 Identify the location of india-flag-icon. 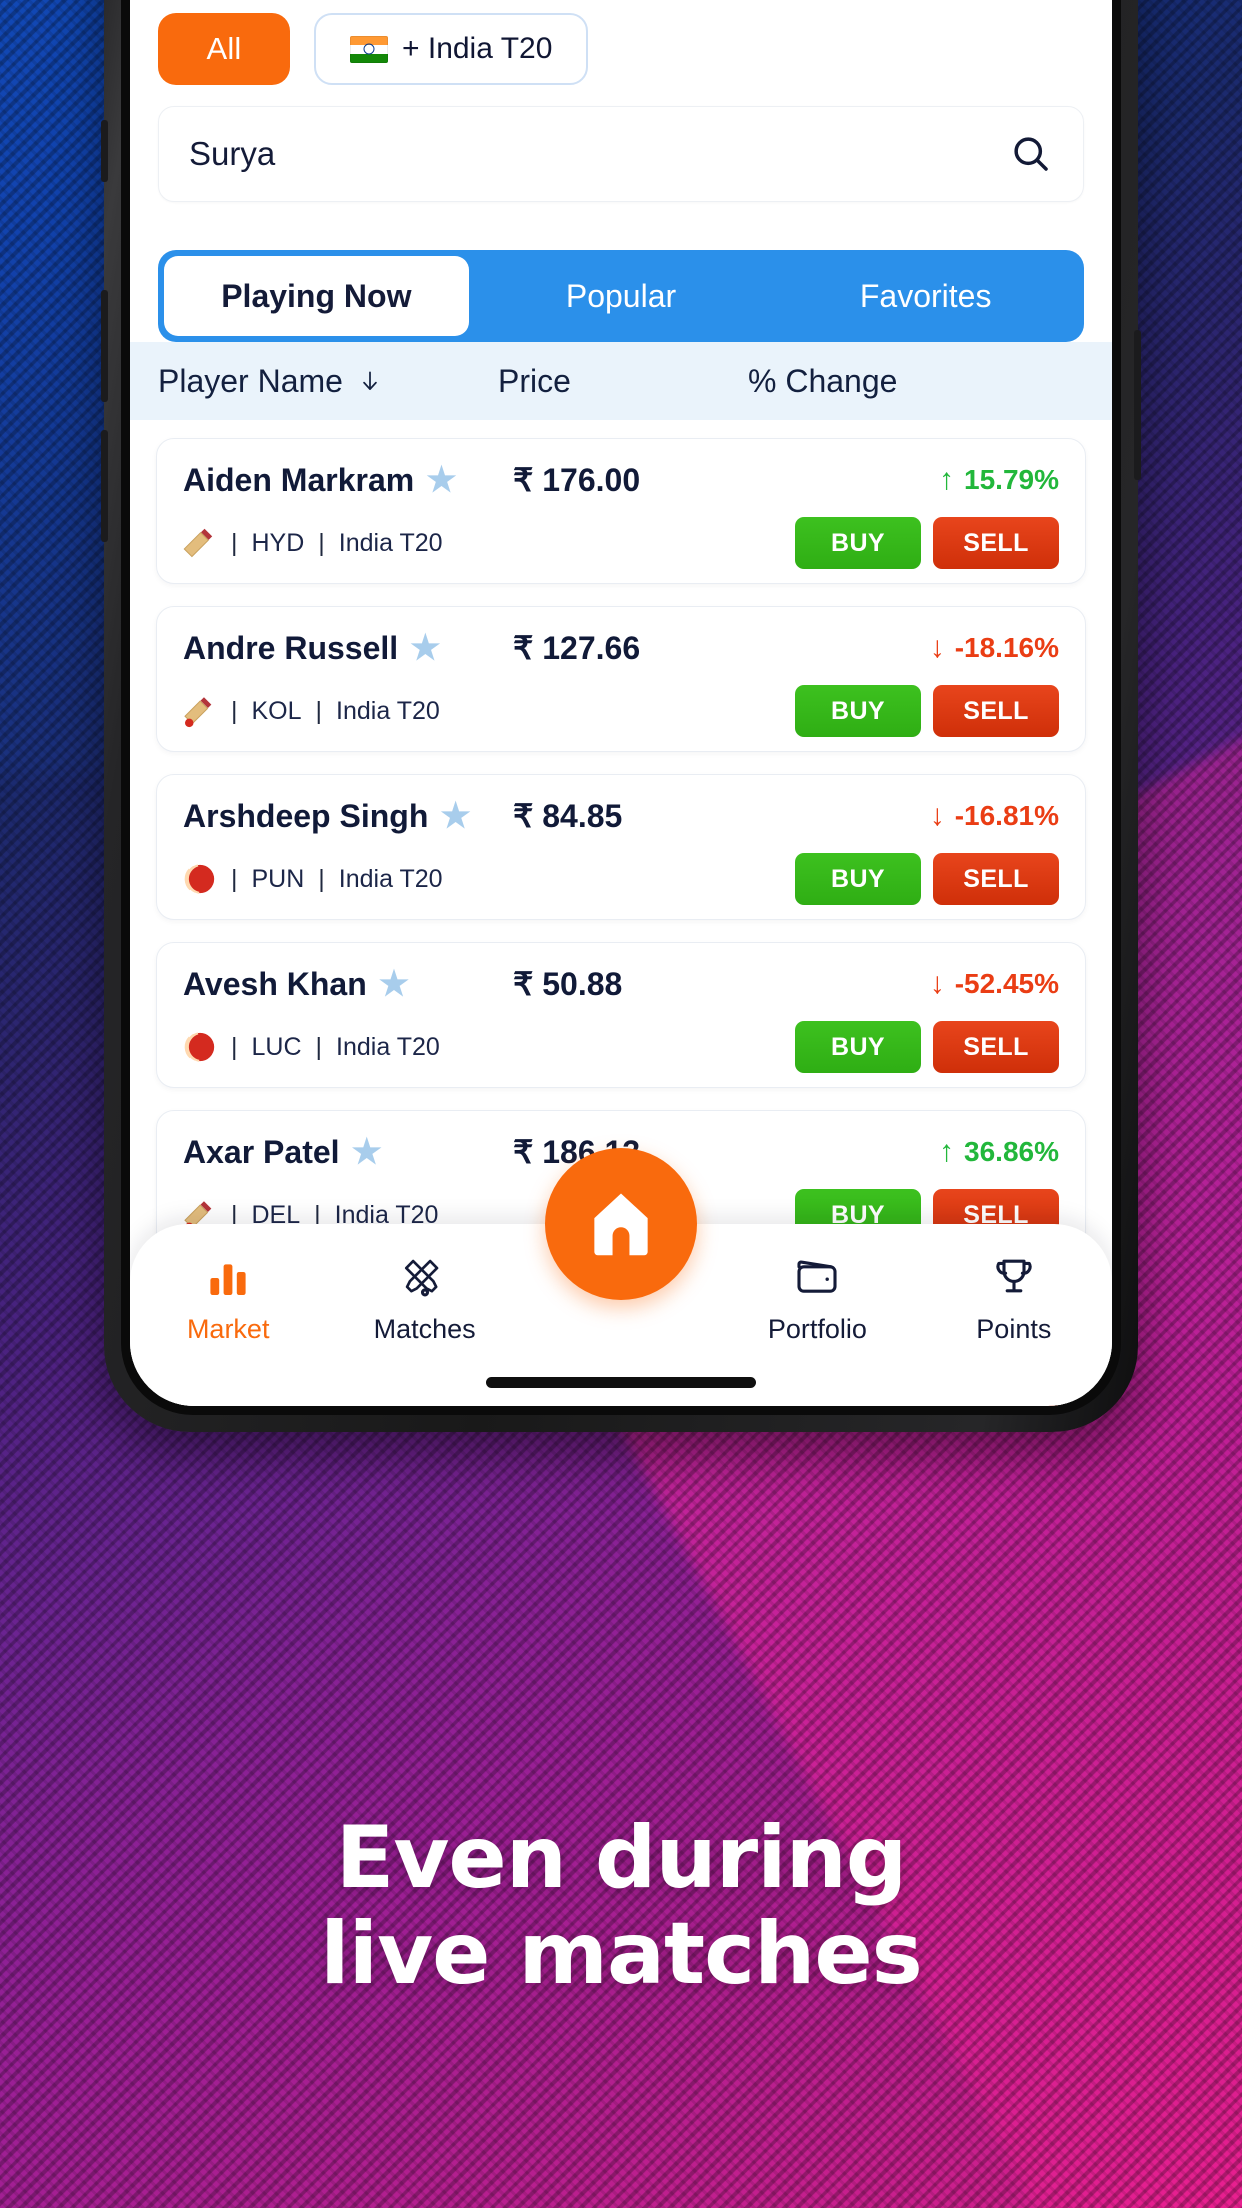
(369, 49).